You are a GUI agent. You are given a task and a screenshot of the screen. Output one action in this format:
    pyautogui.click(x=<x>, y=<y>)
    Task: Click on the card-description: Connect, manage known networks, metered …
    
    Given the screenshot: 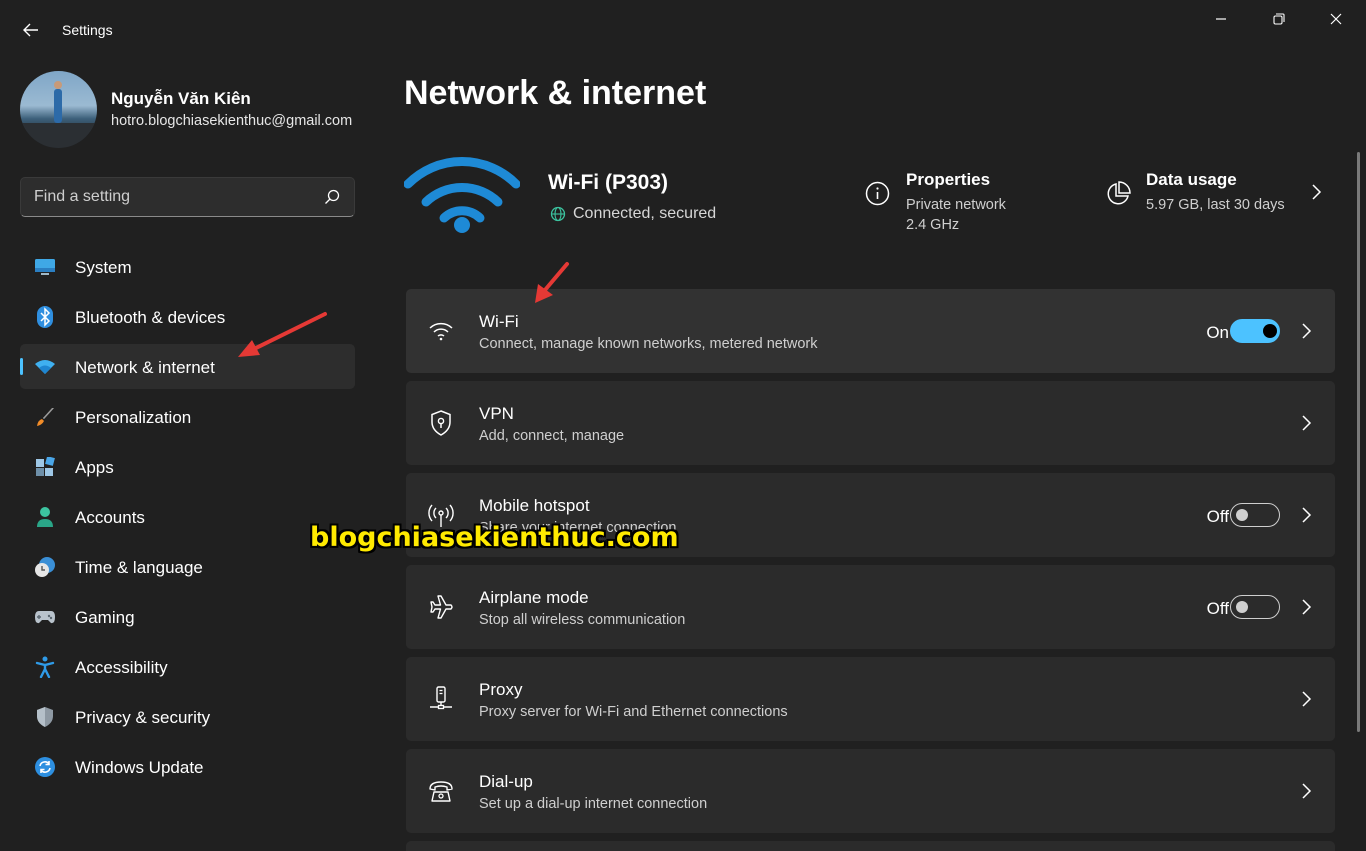 What is the action you would take?
    pyautogui.click(x=648, y=344)
    